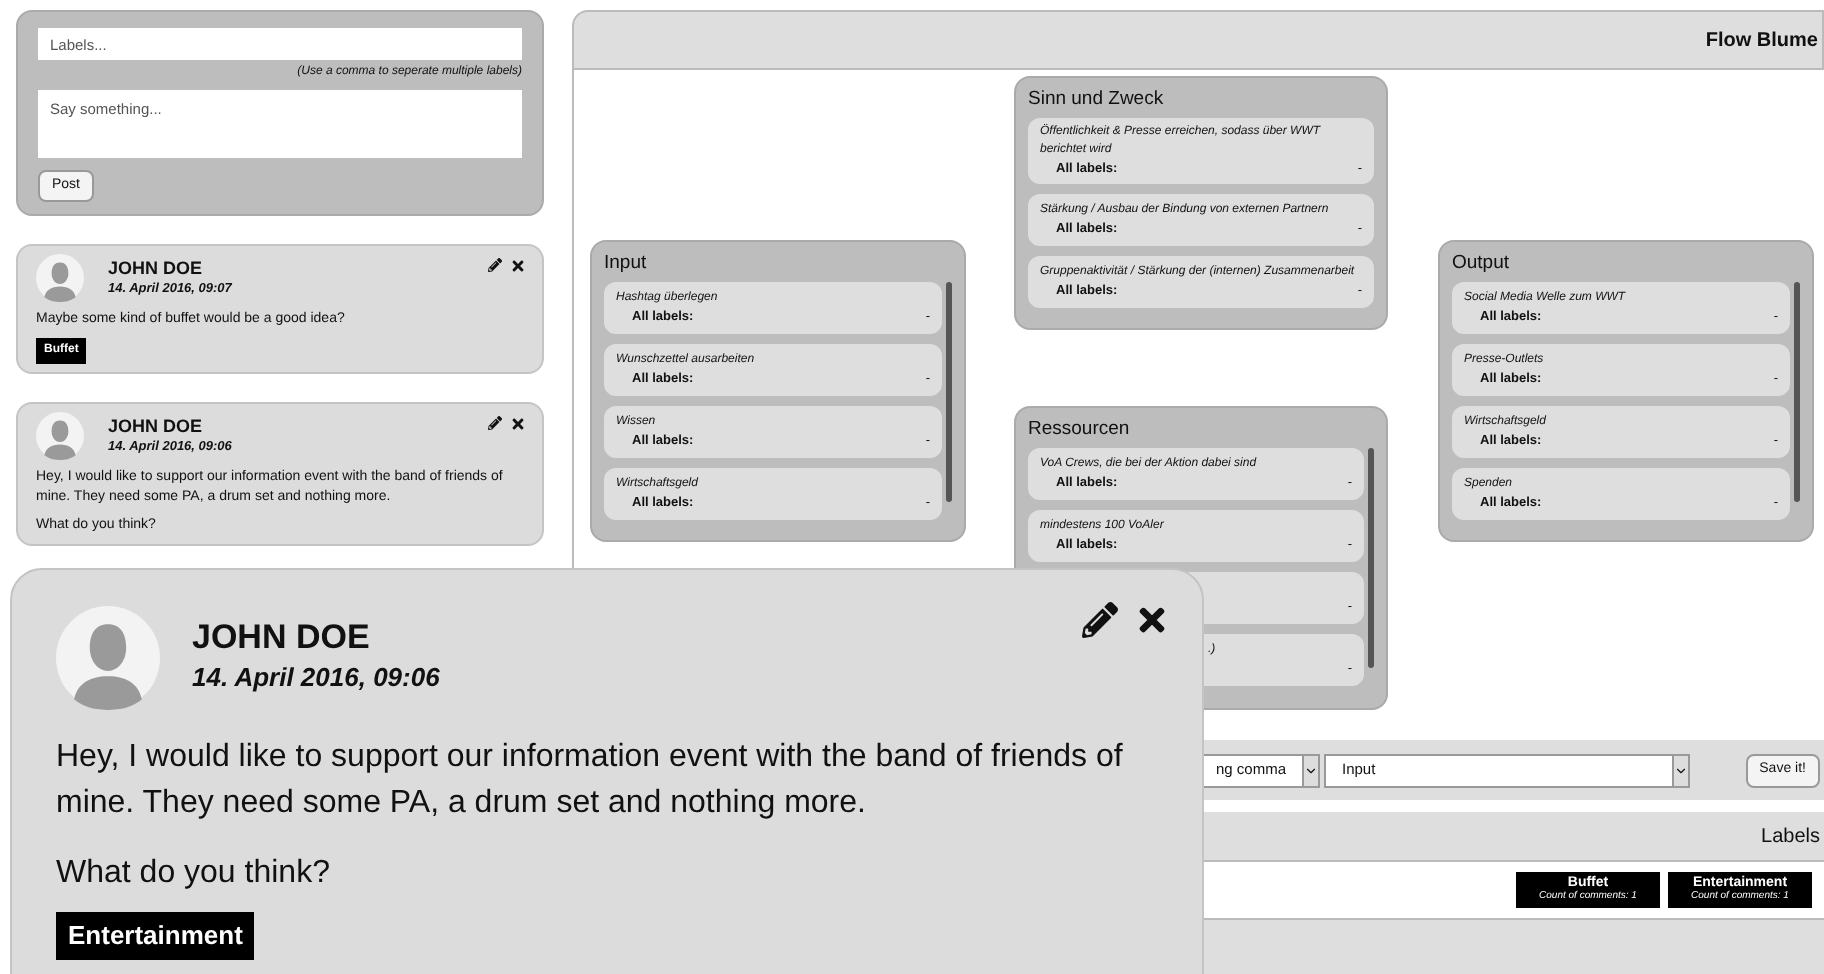 The width and height of the screenshot is (1824, 974). Describe the element at coordinates (1482, 264) in the screenshot. I see `group-title: Output` at that location.